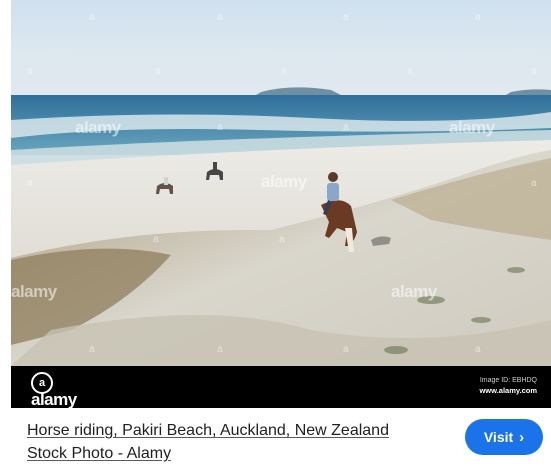  What do you see at coordinates (522, 437) in the screenshot?
I see `chevron-right-icon: ›` at bounding box center [522, 437].